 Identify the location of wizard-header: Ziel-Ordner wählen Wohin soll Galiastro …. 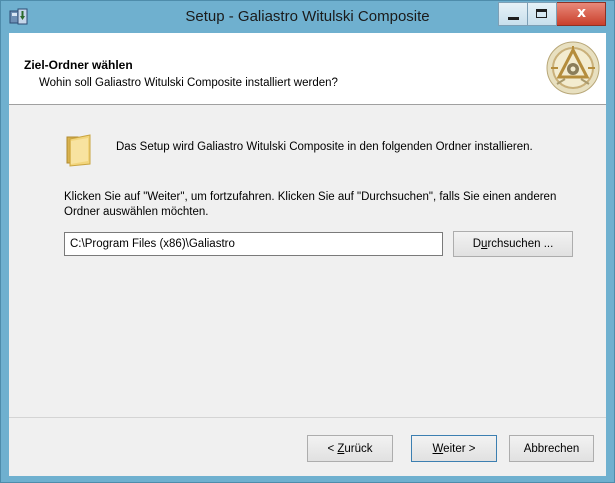
(307, 69).